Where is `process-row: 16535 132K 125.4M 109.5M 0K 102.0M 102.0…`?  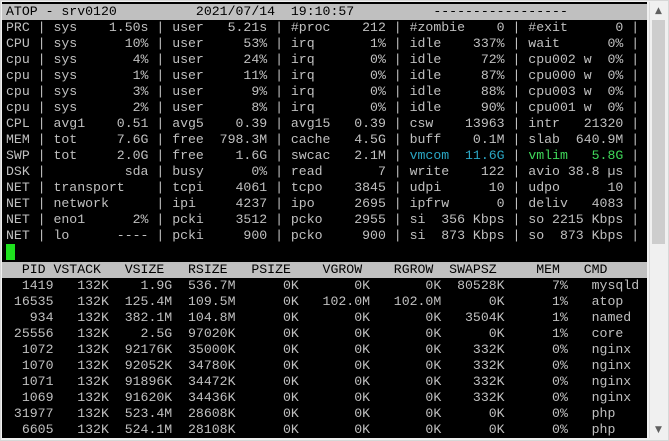 process-row: 16535 132K 125.4M 109.5M 0K 102.0M 102.0… is located at coordinates (315, 301).